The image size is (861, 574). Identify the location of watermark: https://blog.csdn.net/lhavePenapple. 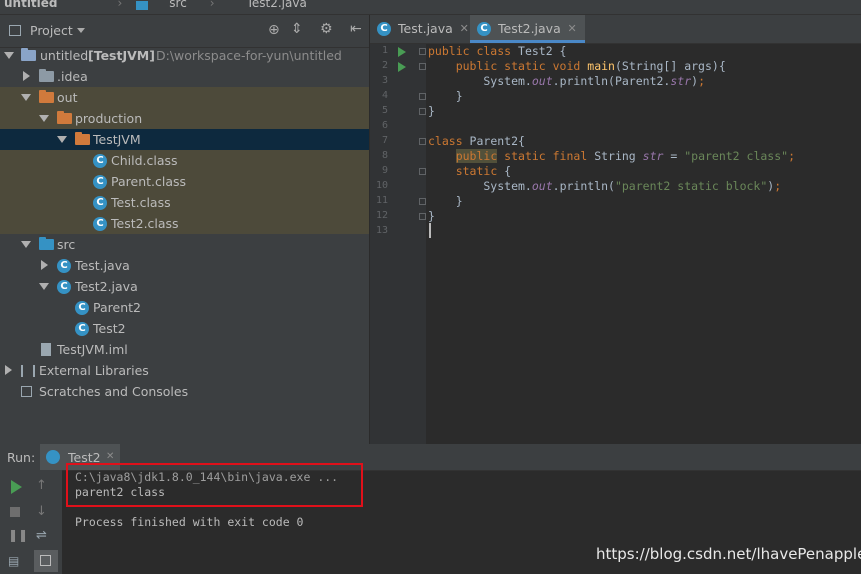
(728, 554).